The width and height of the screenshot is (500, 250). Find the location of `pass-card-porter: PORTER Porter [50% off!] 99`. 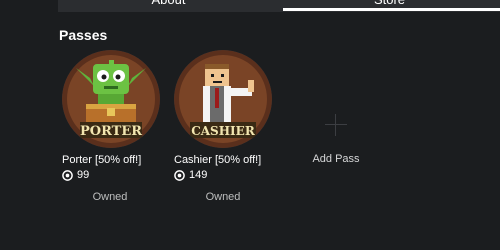

pass-card-porter: PORTER Porter [50% off!] 99 is located at coordinates (112, 115).